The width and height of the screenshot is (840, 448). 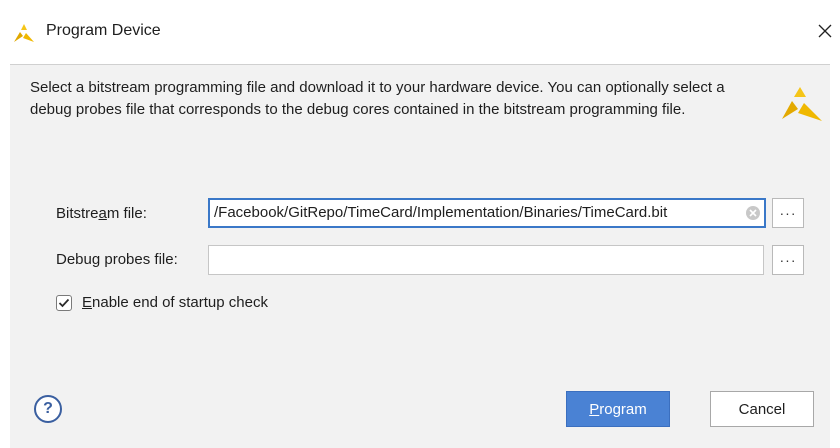 I want to click on vivado-brand-logo-icon, so click(x=802, y=104).